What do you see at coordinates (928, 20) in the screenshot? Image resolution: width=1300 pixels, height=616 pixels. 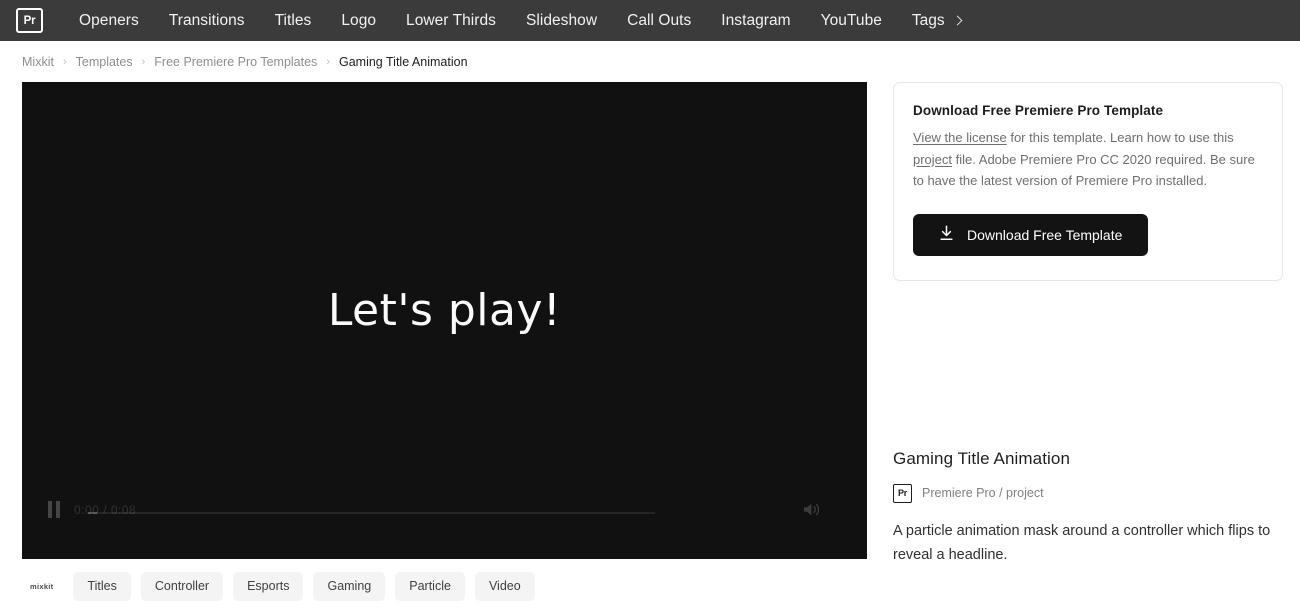 I see `nav-item-tags-label: Tags` at bounding box center [928, 20].